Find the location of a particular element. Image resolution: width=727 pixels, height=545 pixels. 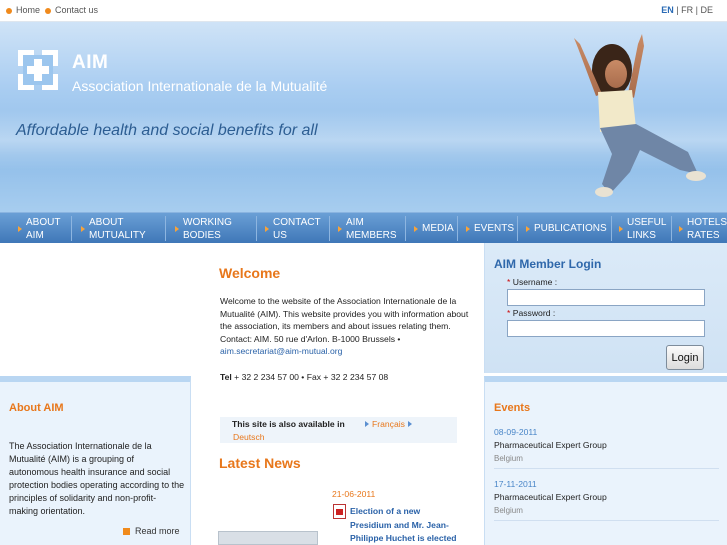

welcome-heading: Welcome is located at coordinates (250, 273).